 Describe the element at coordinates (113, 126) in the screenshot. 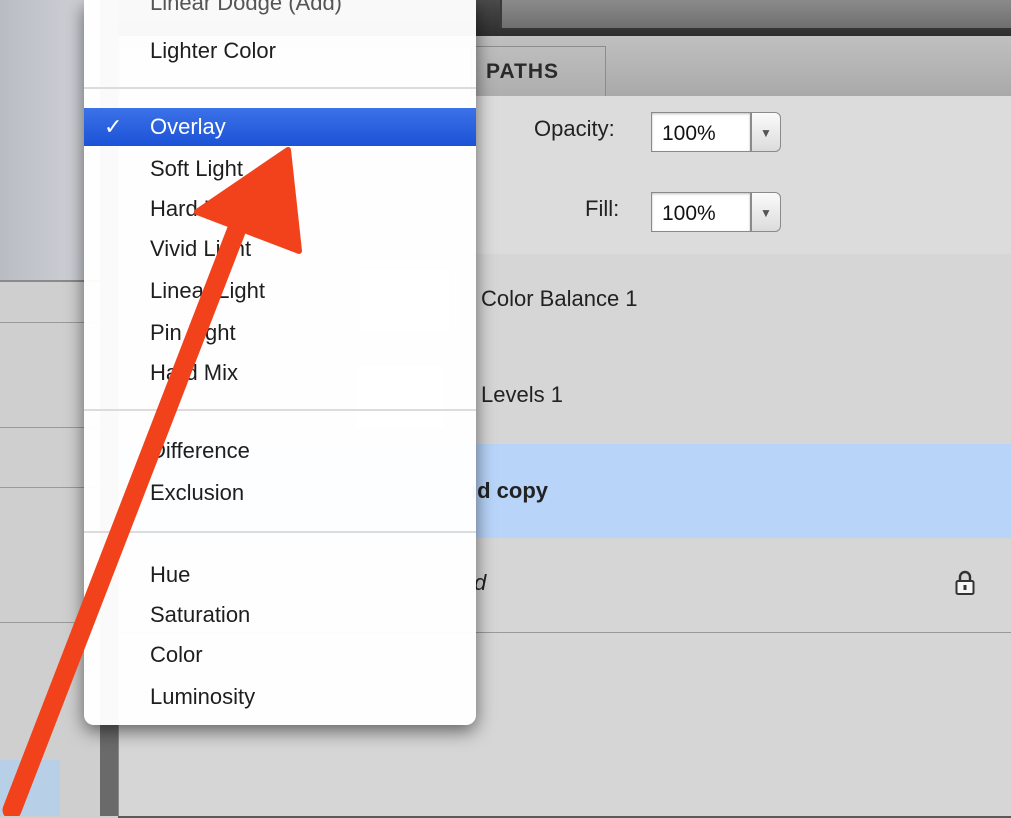

I see `checkmark-icon: ✓` at that location.